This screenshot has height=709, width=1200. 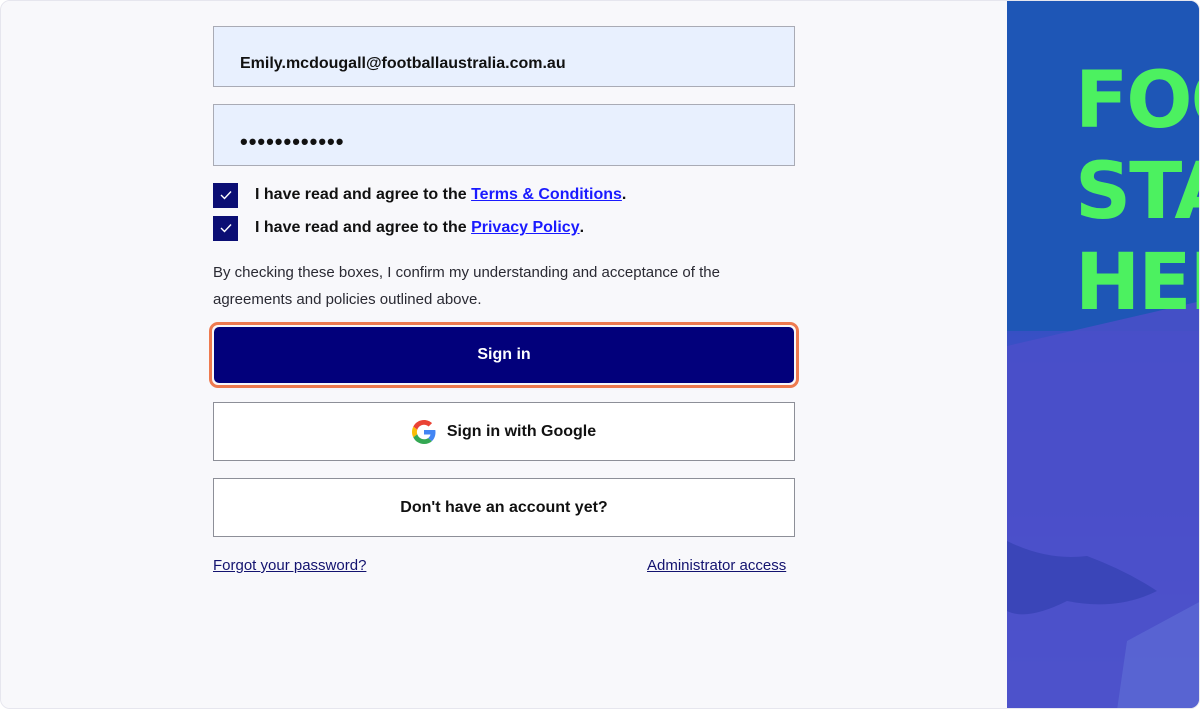 I want to click on password-field: ••••••••••••, so click(x=504, y=135).